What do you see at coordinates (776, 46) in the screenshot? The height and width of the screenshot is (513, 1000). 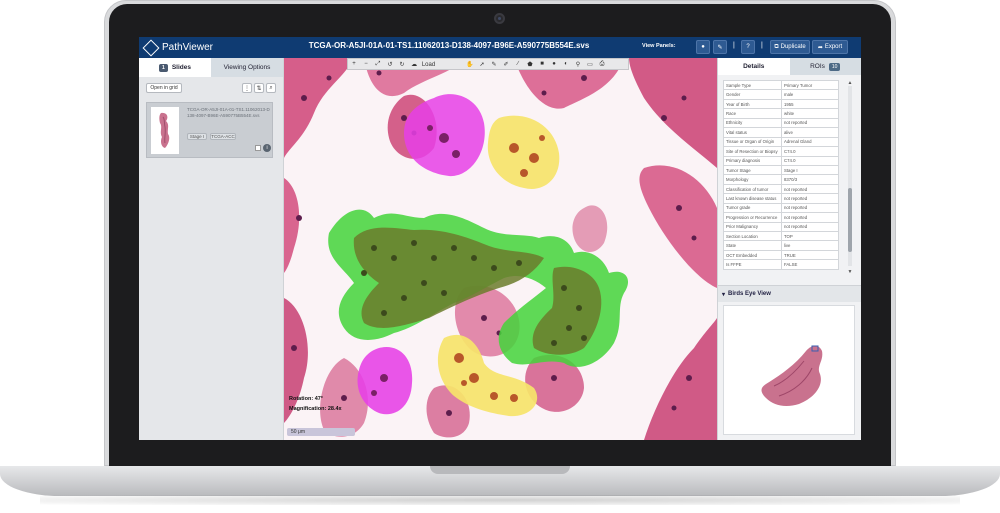 I see `duplicate-icon: ⧉` at bounding box center [776, 46].